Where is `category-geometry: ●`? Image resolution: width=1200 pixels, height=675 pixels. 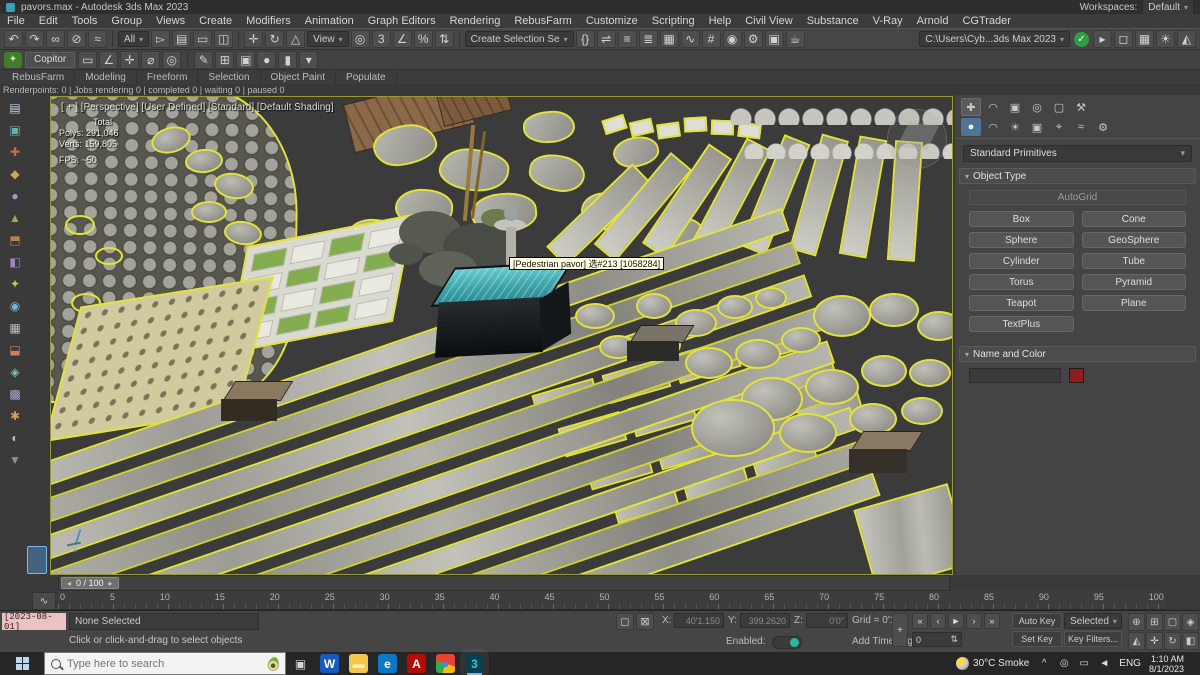 category-geometry: ● is located at coordinates (971, 127).